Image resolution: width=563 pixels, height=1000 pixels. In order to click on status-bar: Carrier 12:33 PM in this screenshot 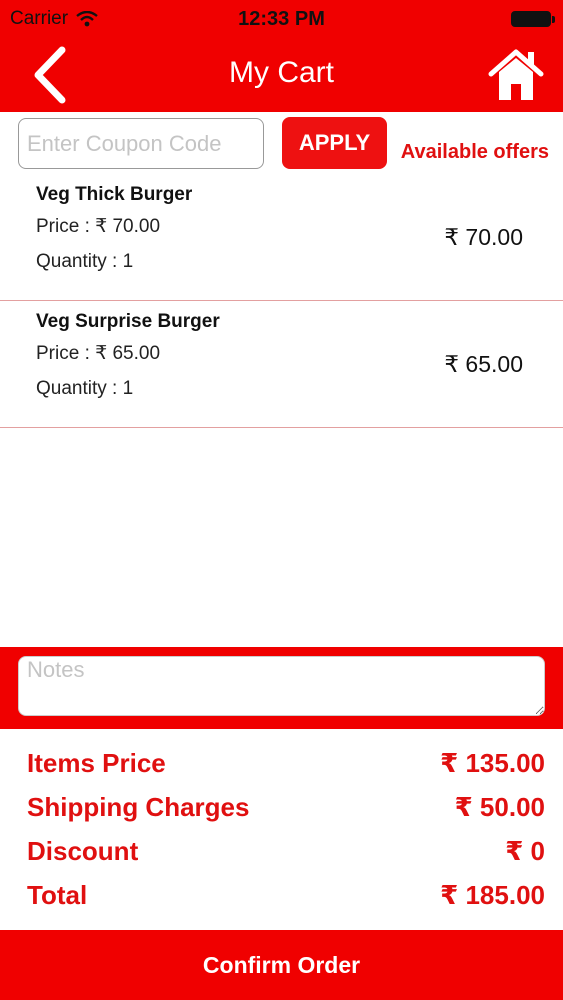, I will do `click(281, 19)`.